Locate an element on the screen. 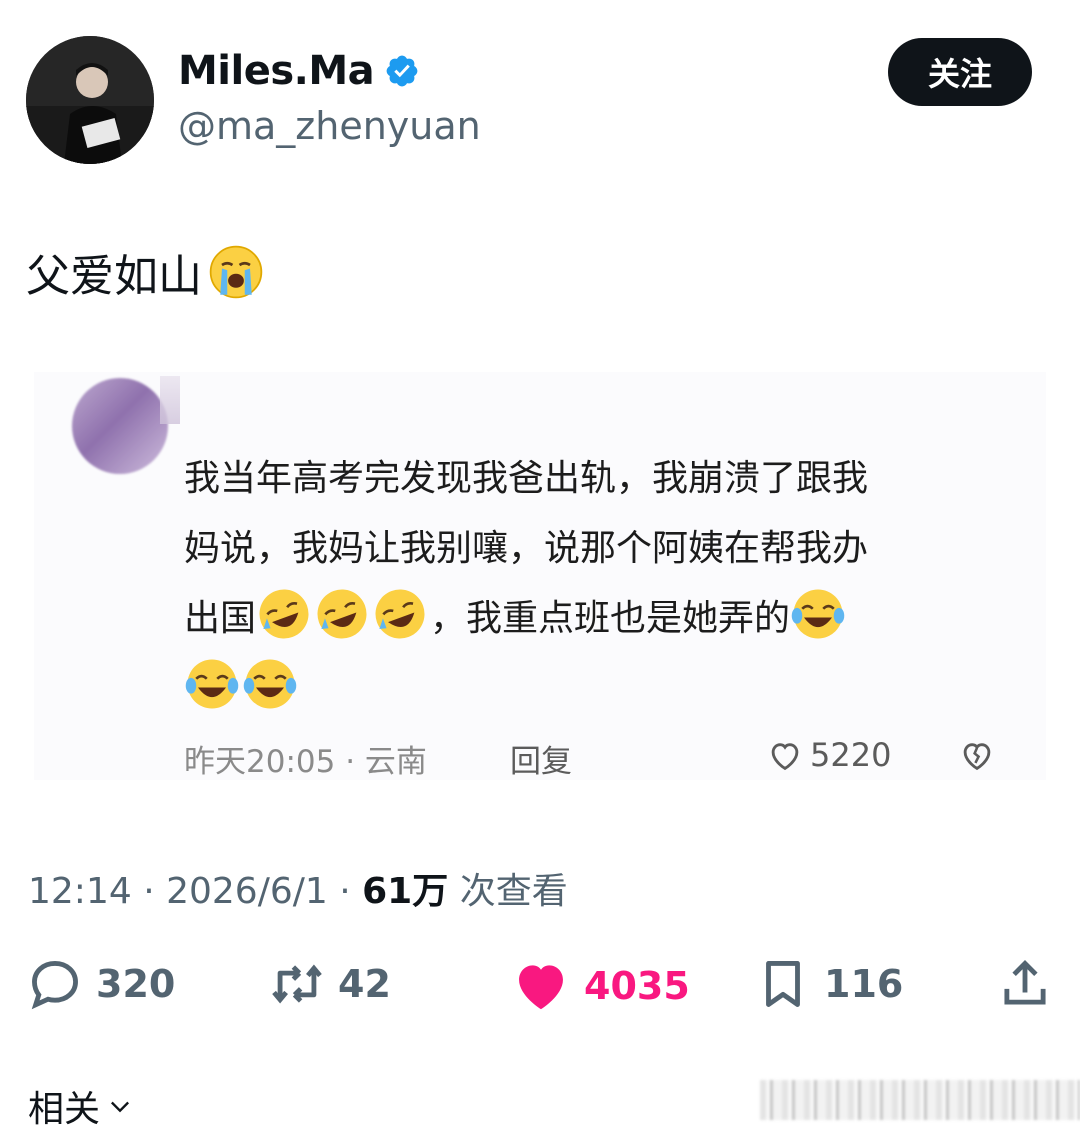 The image size is (1080, 1135). comment-line-3-middle: ，我重点班也是她弄的 is located at coordinates (610, 618).